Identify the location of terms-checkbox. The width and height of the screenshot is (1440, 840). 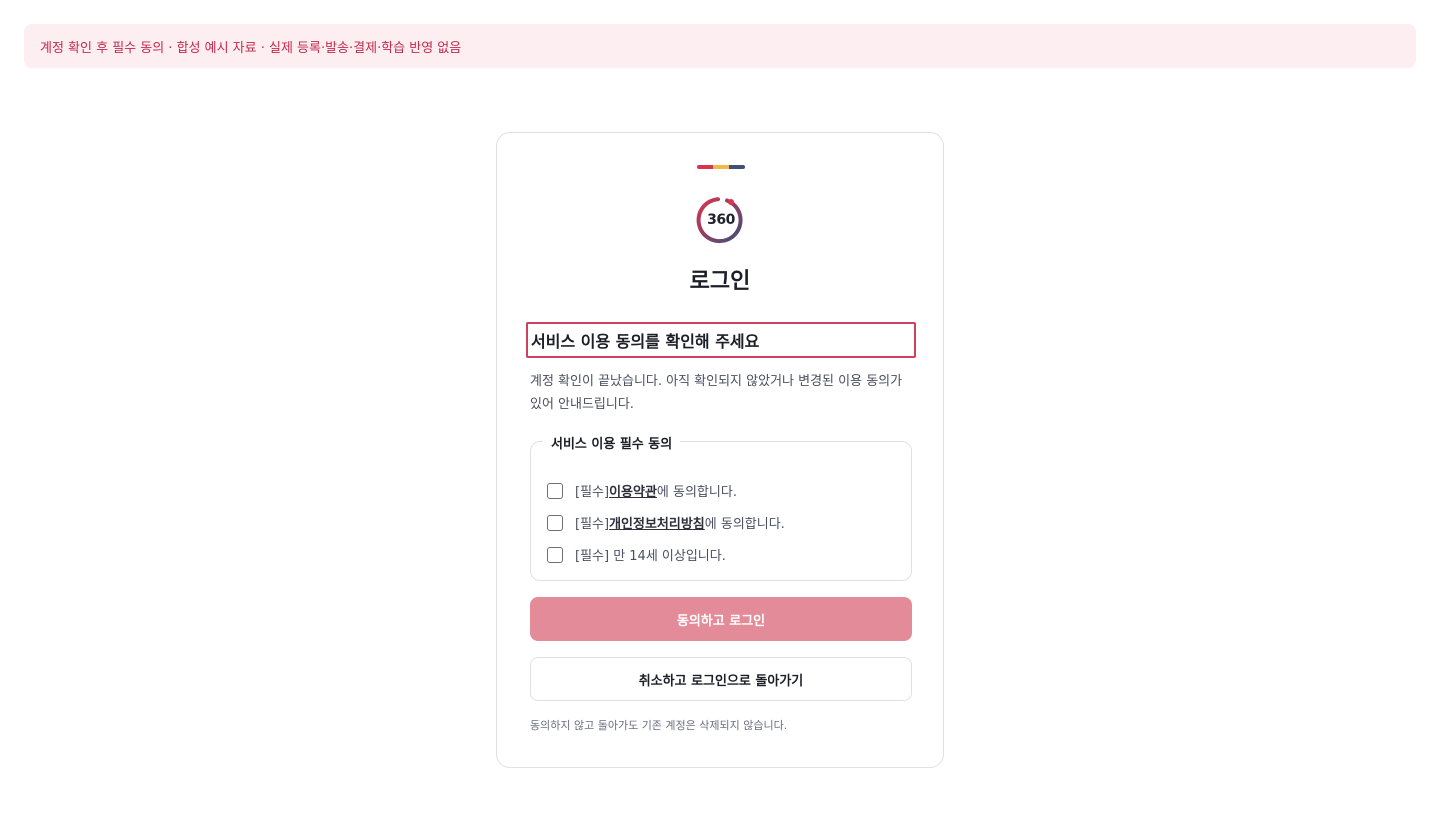
(555, 490).